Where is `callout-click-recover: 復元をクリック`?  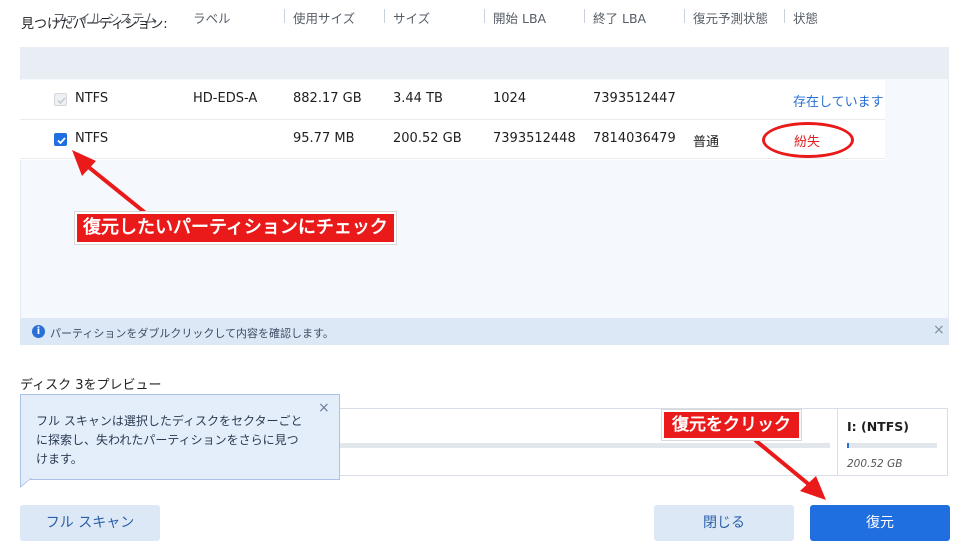
callout-click-recover: 復元をクリック is located at coordinates (731, 425).